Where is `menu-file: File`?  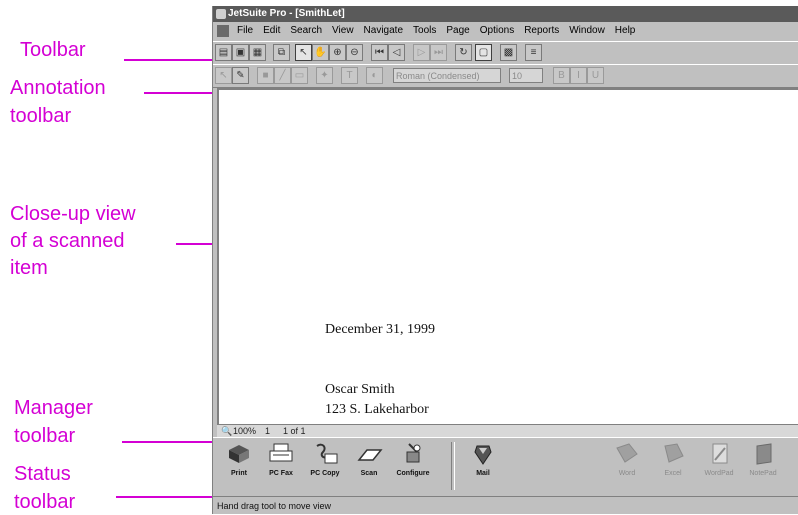 menu-file: File is located at coordinates (245, 31).